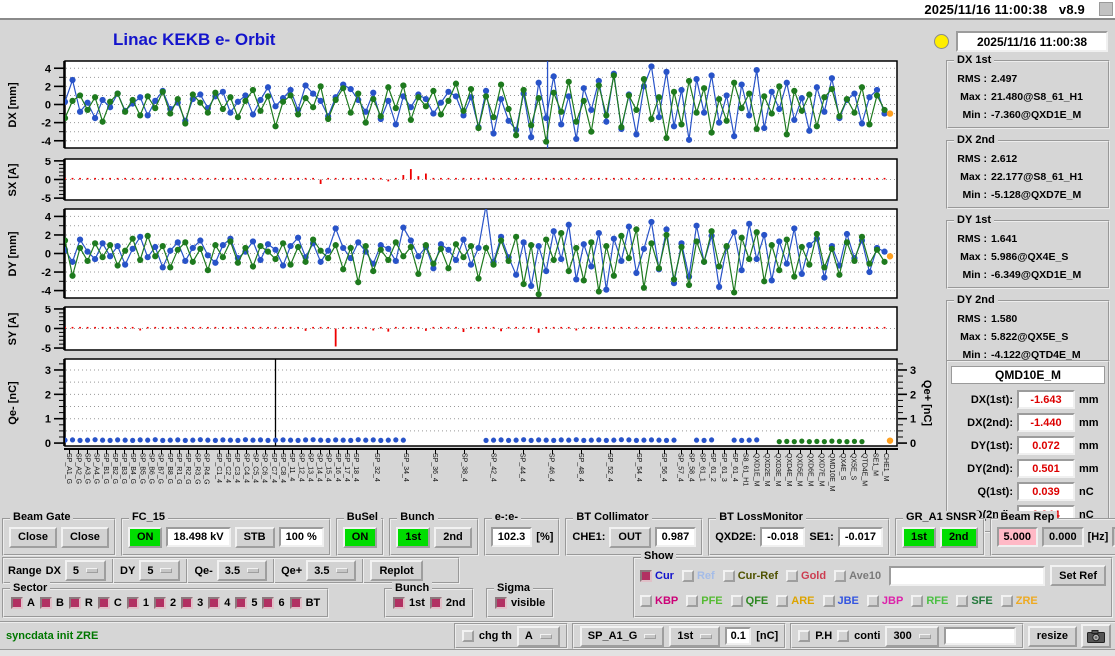 This screenshot has width=1115, height=656. What do you see at coordinates (736, 600) in the screenshot?
I see `show-checkbox-qfe` at bounding box center [736, 600].